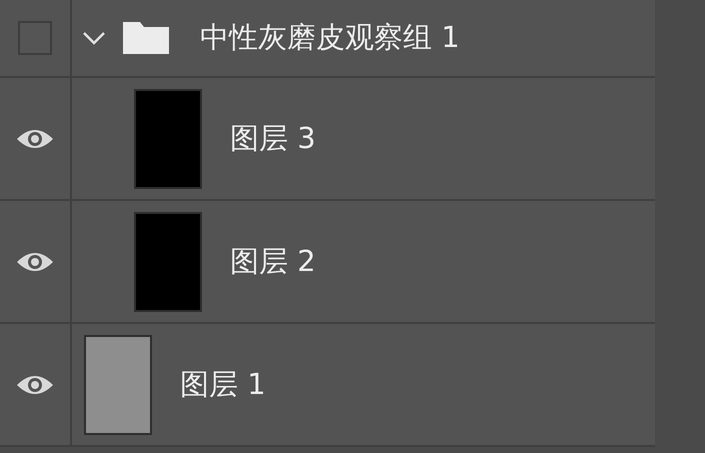  What do you see at coordinates (35, 38) in the screenshot?
I see `visibility-checkbox` at bounding box center [35, 38].